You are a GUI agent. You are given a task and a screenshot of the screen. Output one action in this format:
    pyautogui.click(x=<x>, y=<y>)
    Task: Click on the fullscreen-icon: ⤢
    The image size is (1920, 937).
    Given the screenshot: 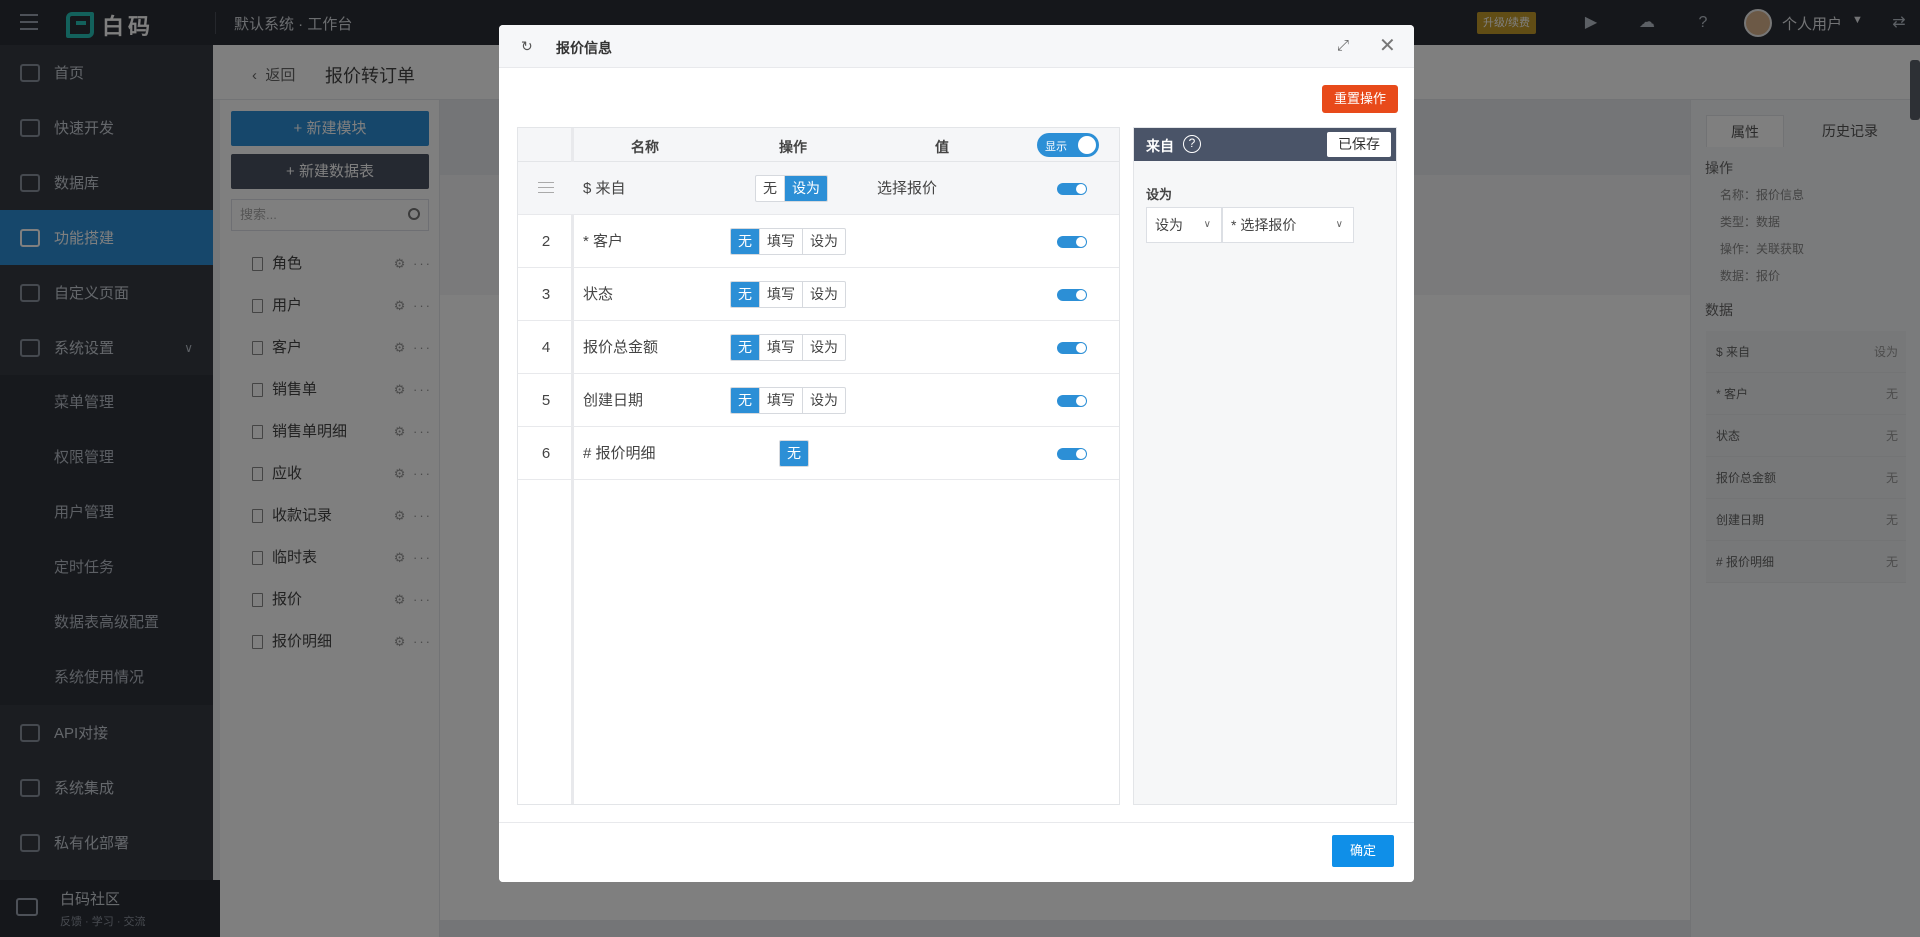 What is the action you would take?
    pyautogui.click(x=1343, y=45)
    